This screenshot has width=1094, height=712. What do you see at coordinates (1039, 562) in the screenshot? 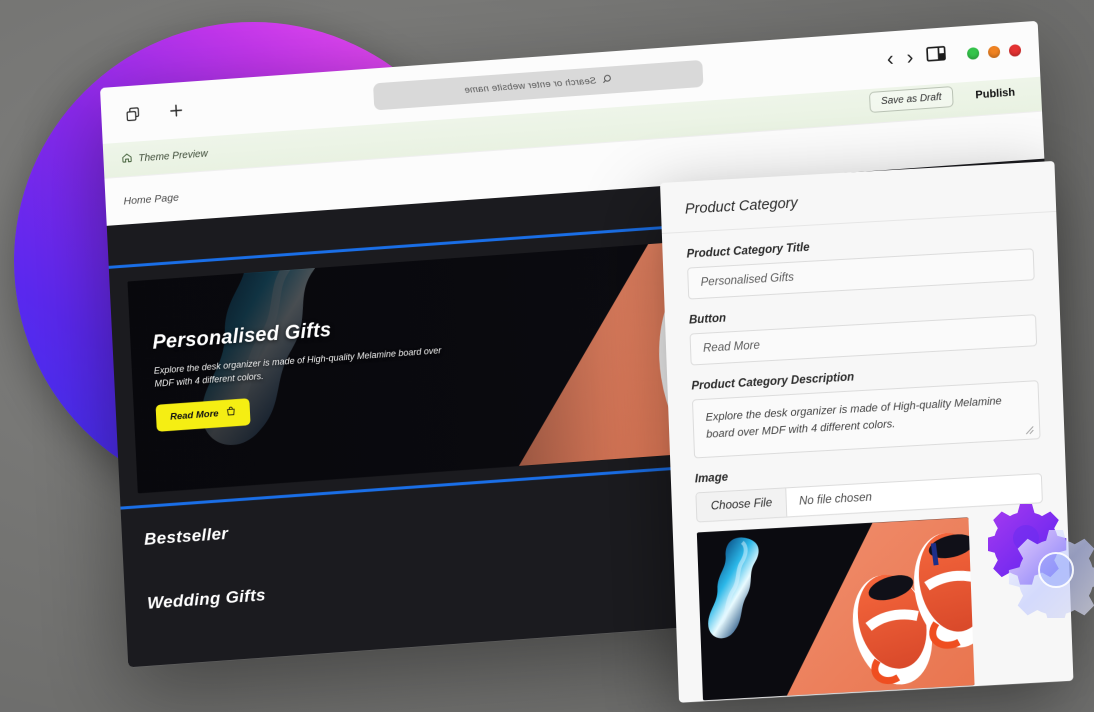
I see `decorative-gears` at bounding box center [1039, 562].